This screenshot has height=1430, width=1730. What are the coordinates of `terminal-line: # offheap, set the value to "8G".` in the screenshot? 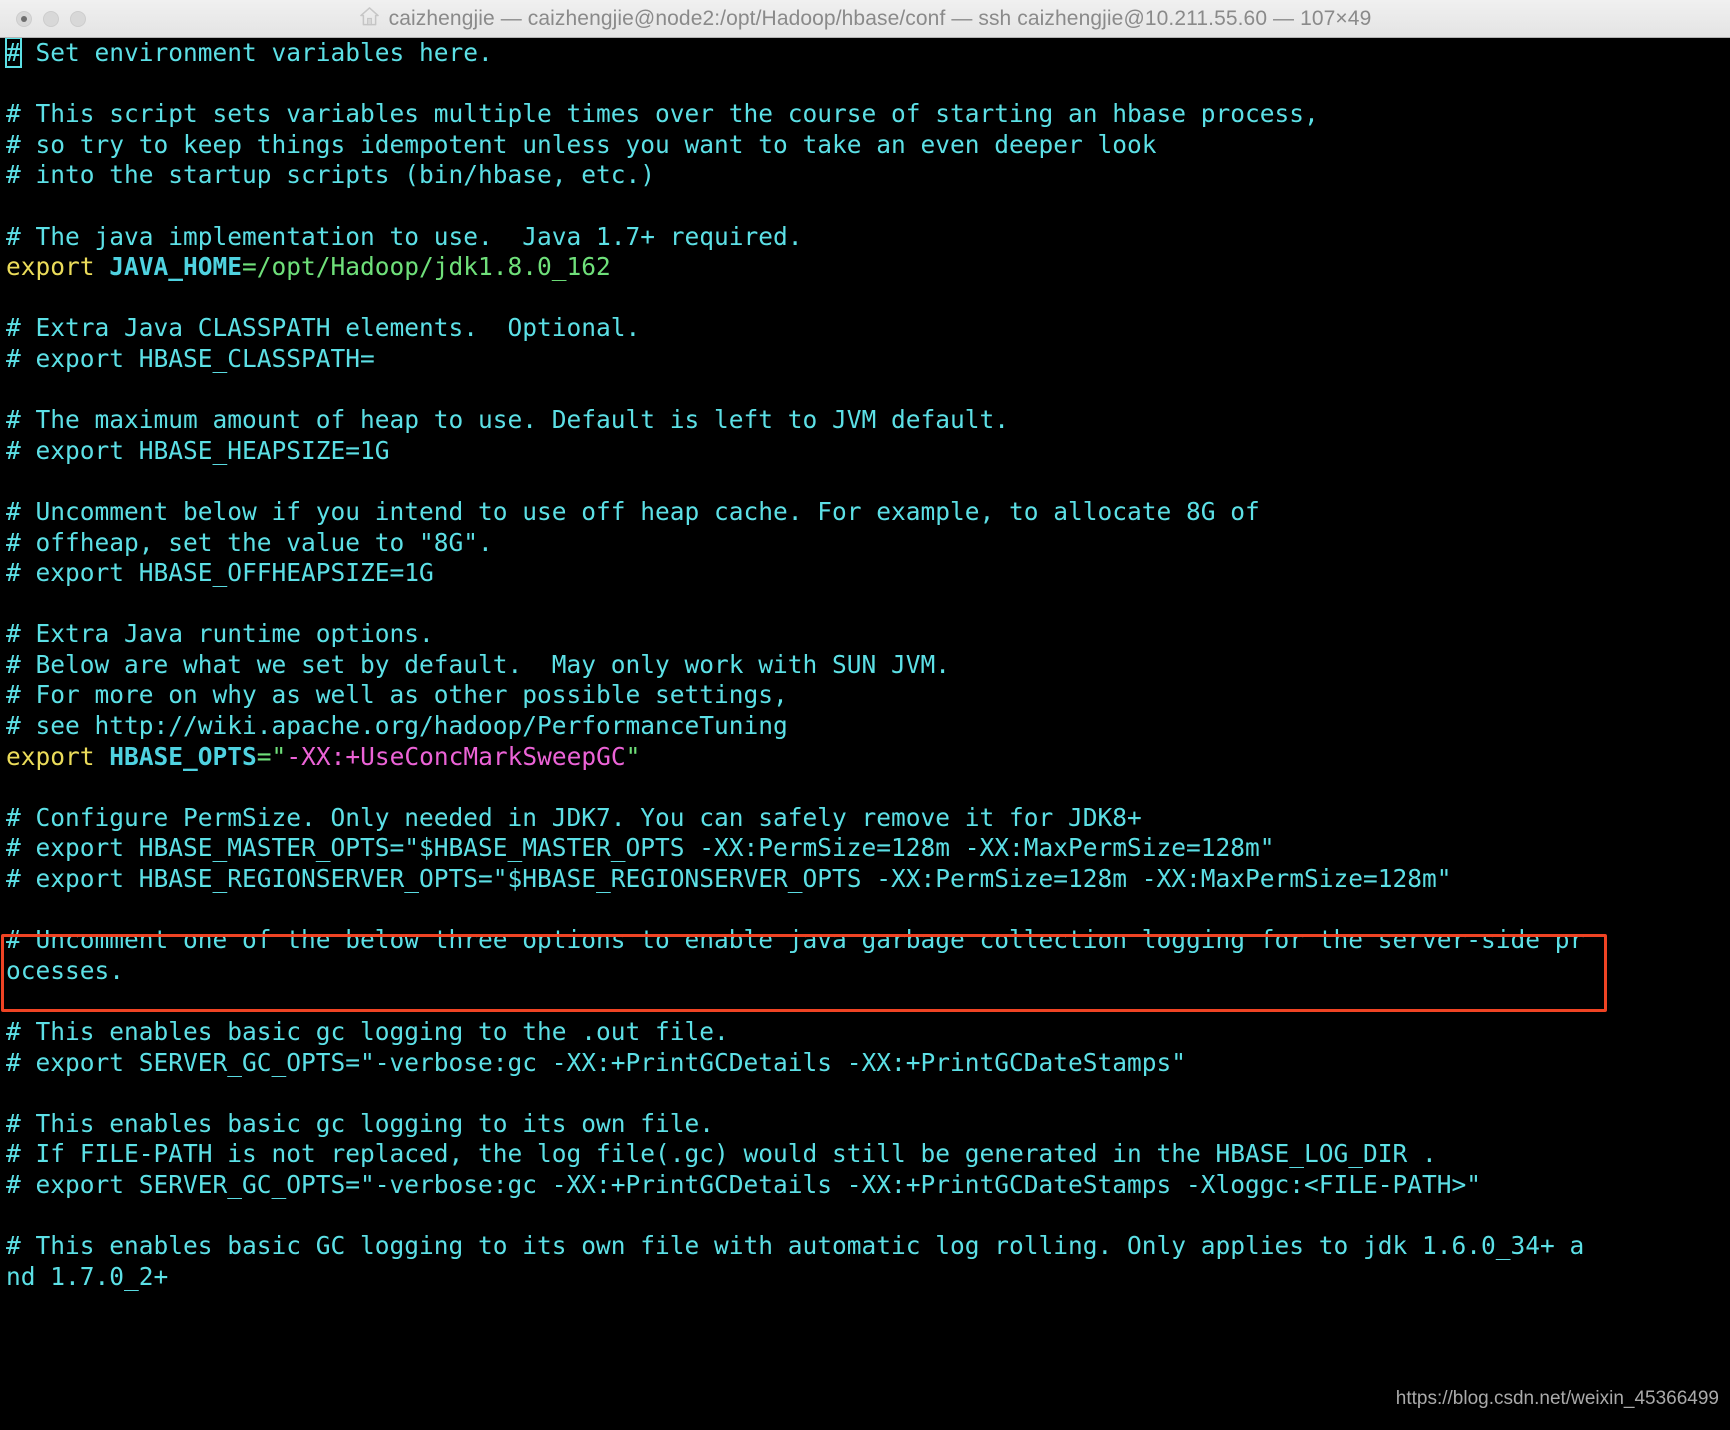 It's located at (868, 543).